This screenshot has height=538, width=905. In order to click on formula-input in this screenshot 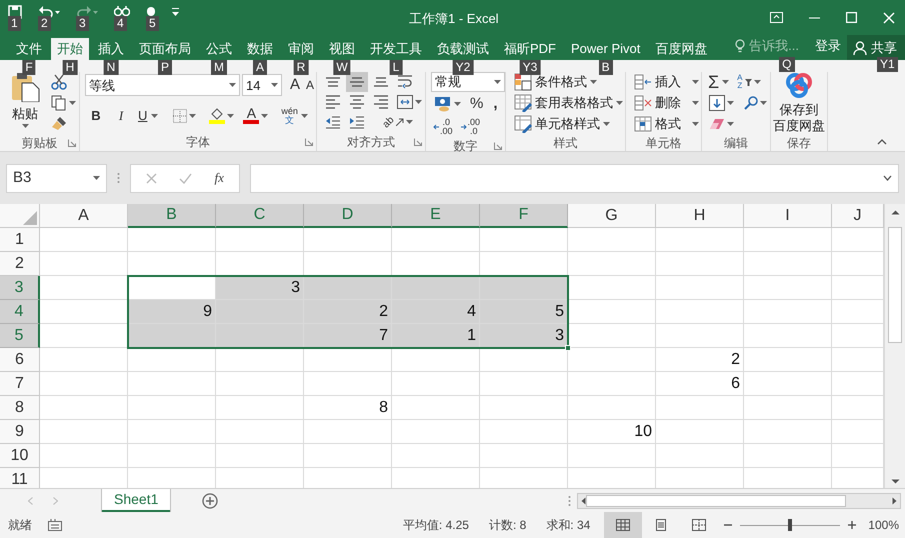, I will do `click(574, 178)`.